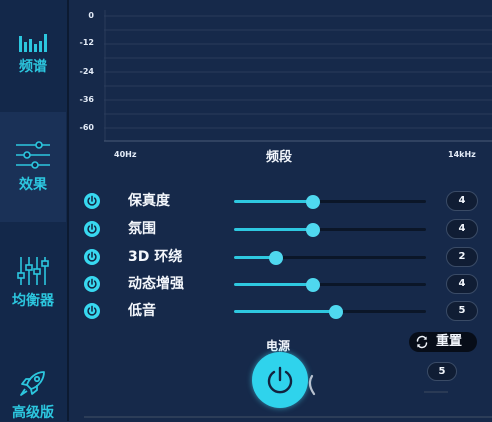 This screenshot has width=492, height=422. Describe the element at coordinates (279, 157) in the screenshot. I see `chart-title: 频段` at that location.